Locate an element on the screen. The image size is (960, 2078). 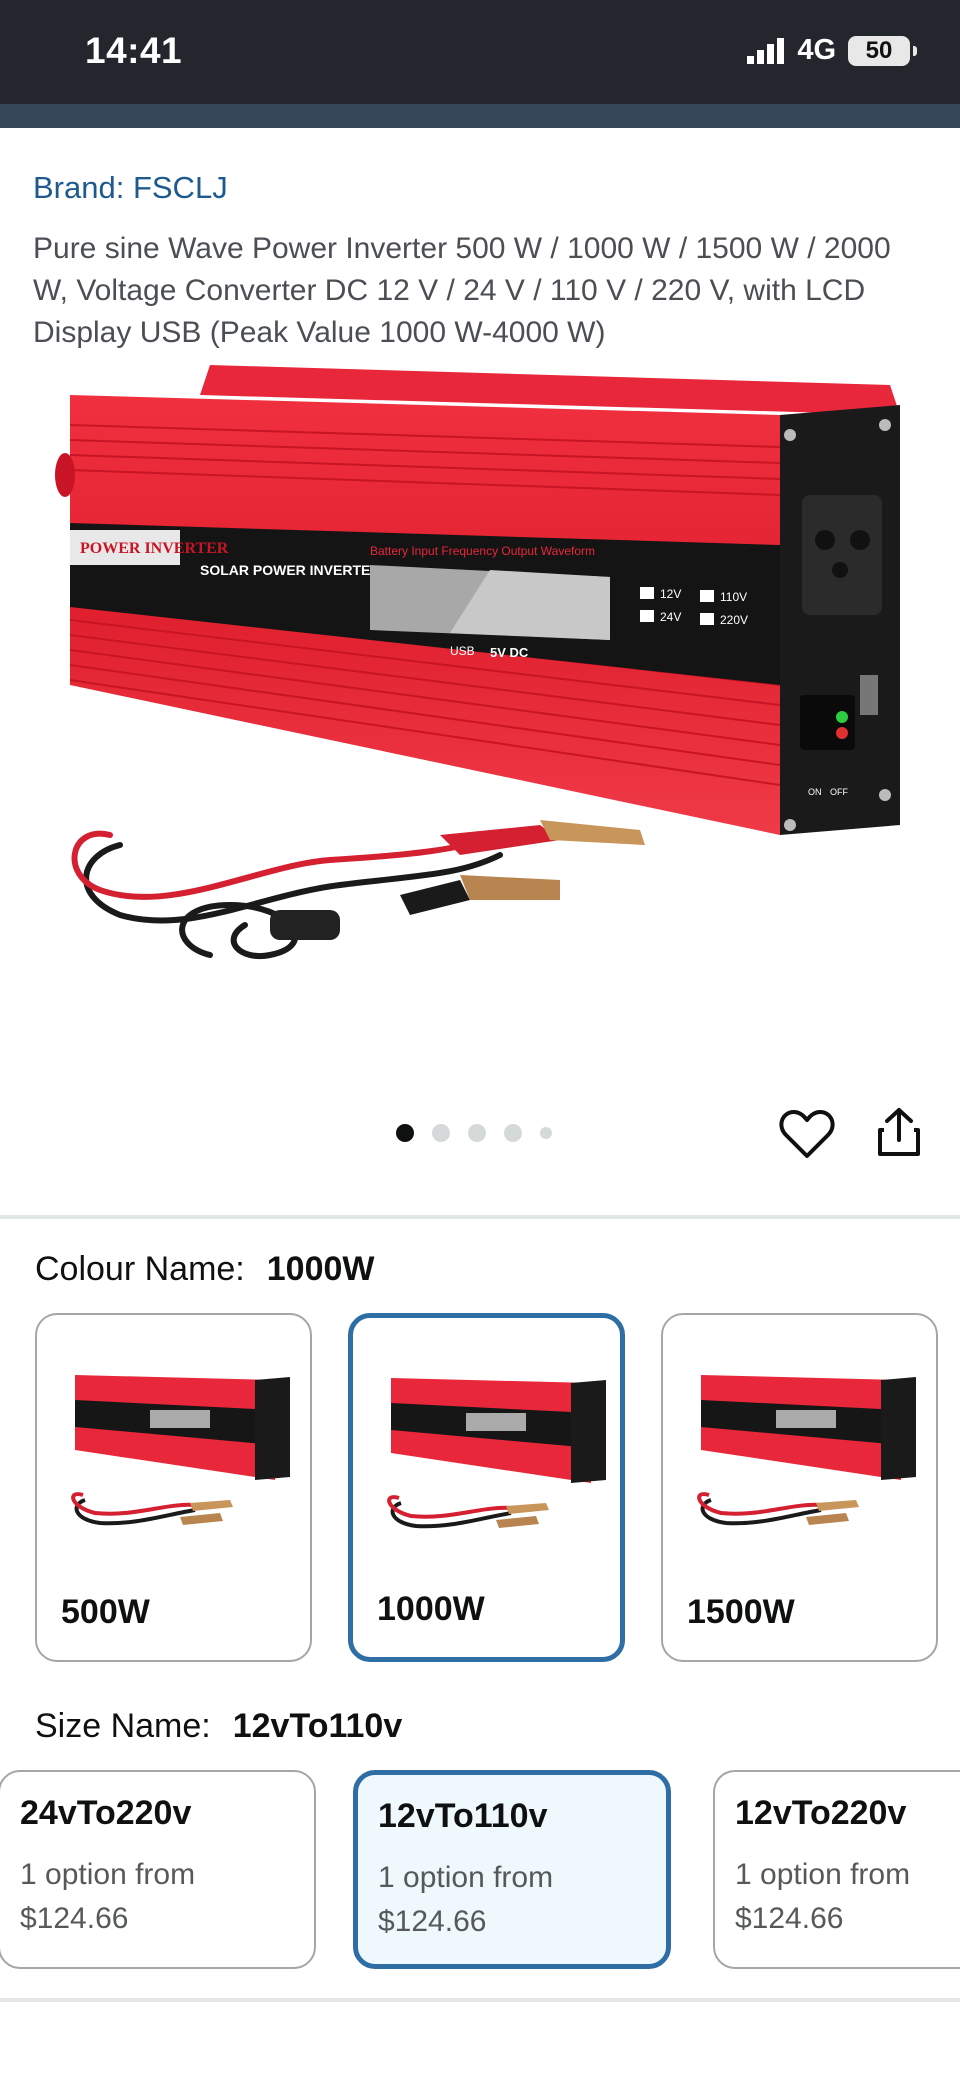
battery-level: 50 is located at coordinates (879, 50).